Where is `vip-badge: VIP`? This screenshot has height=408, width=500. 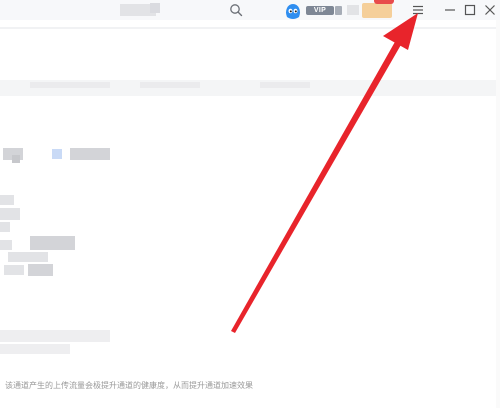
vip-badge: VIP is located at coordinates (320, 10).